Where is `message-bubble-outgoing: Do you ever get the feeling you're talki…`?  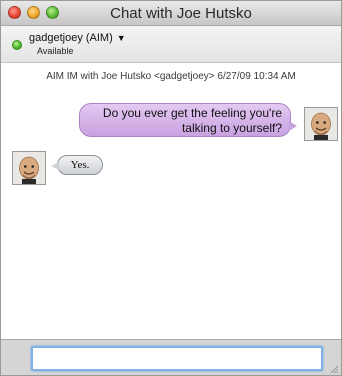
message-bubble-outgoing: Do you ever get the feeling you're talki… is located at coordinates (188, 120).